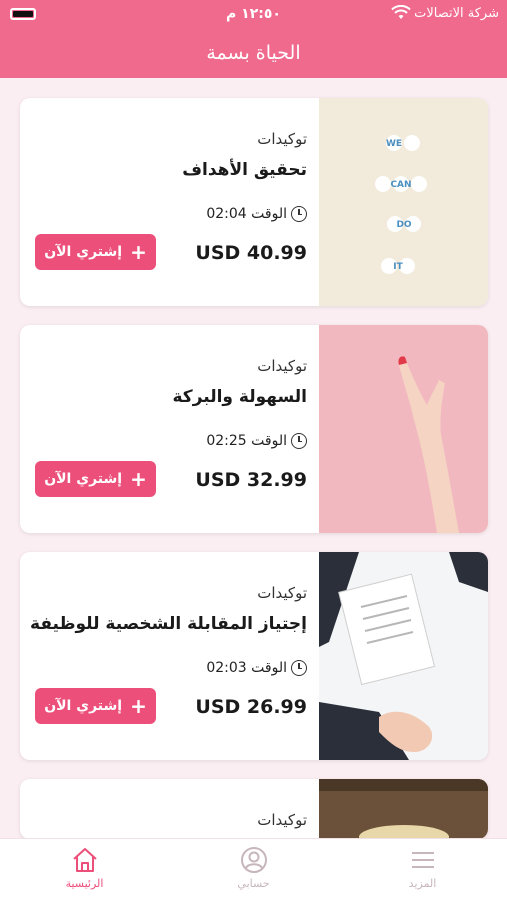 This screenshot has height=900, width=507. I want to click on bottom-tab-bar: الرئيسية حسابي المزيد, so click(253, 869).